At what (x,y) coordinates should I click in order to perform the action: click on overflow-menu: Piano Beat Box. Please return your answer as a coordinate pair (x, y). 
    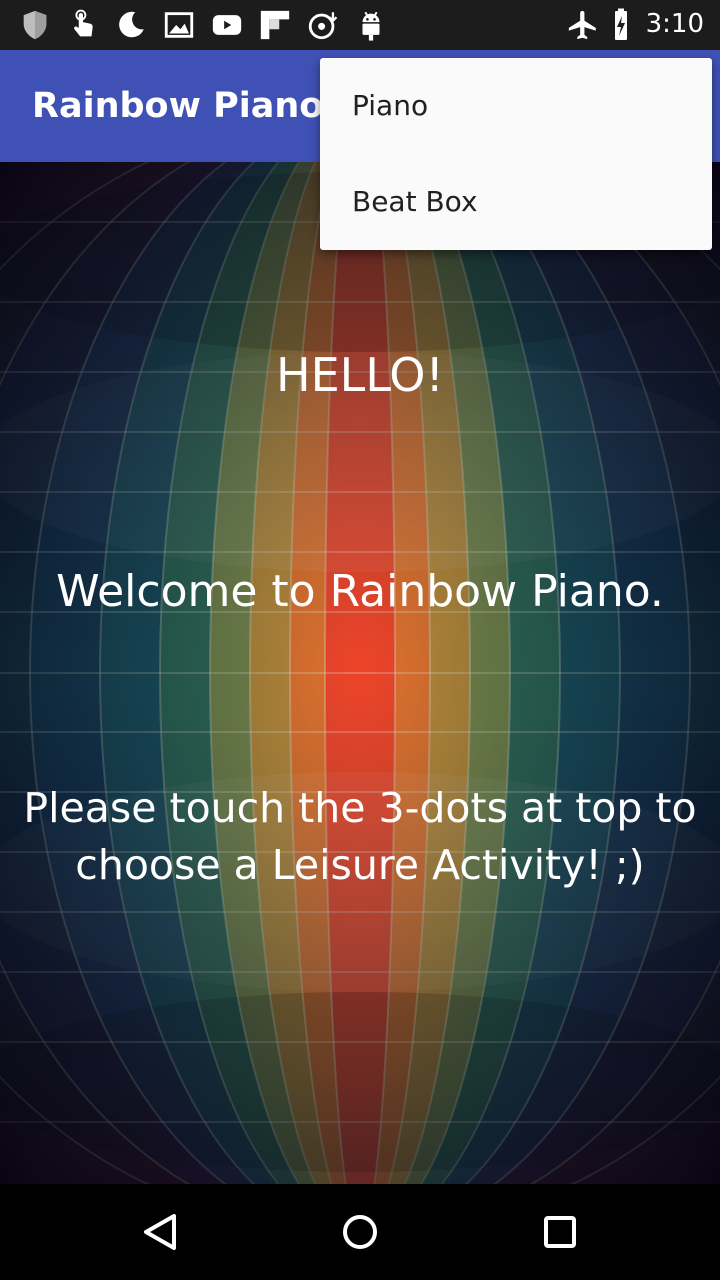
    Looking at the image, I should click on (516, 154).